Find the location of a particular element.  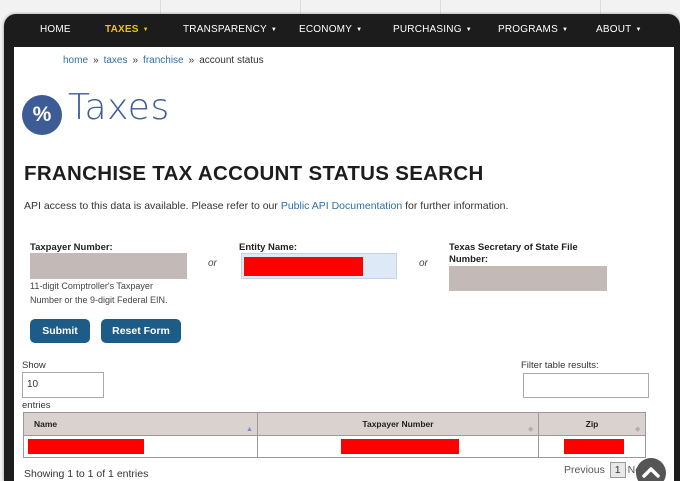

submit-button: Submit is located at coordinates (60, 331).